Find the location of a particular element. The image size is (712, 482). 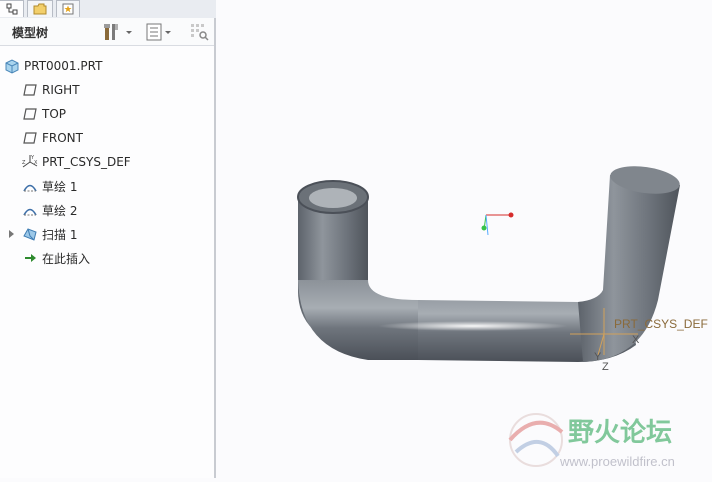

tree-item-label: 扫描 1 is located at coordinates (60, 234).